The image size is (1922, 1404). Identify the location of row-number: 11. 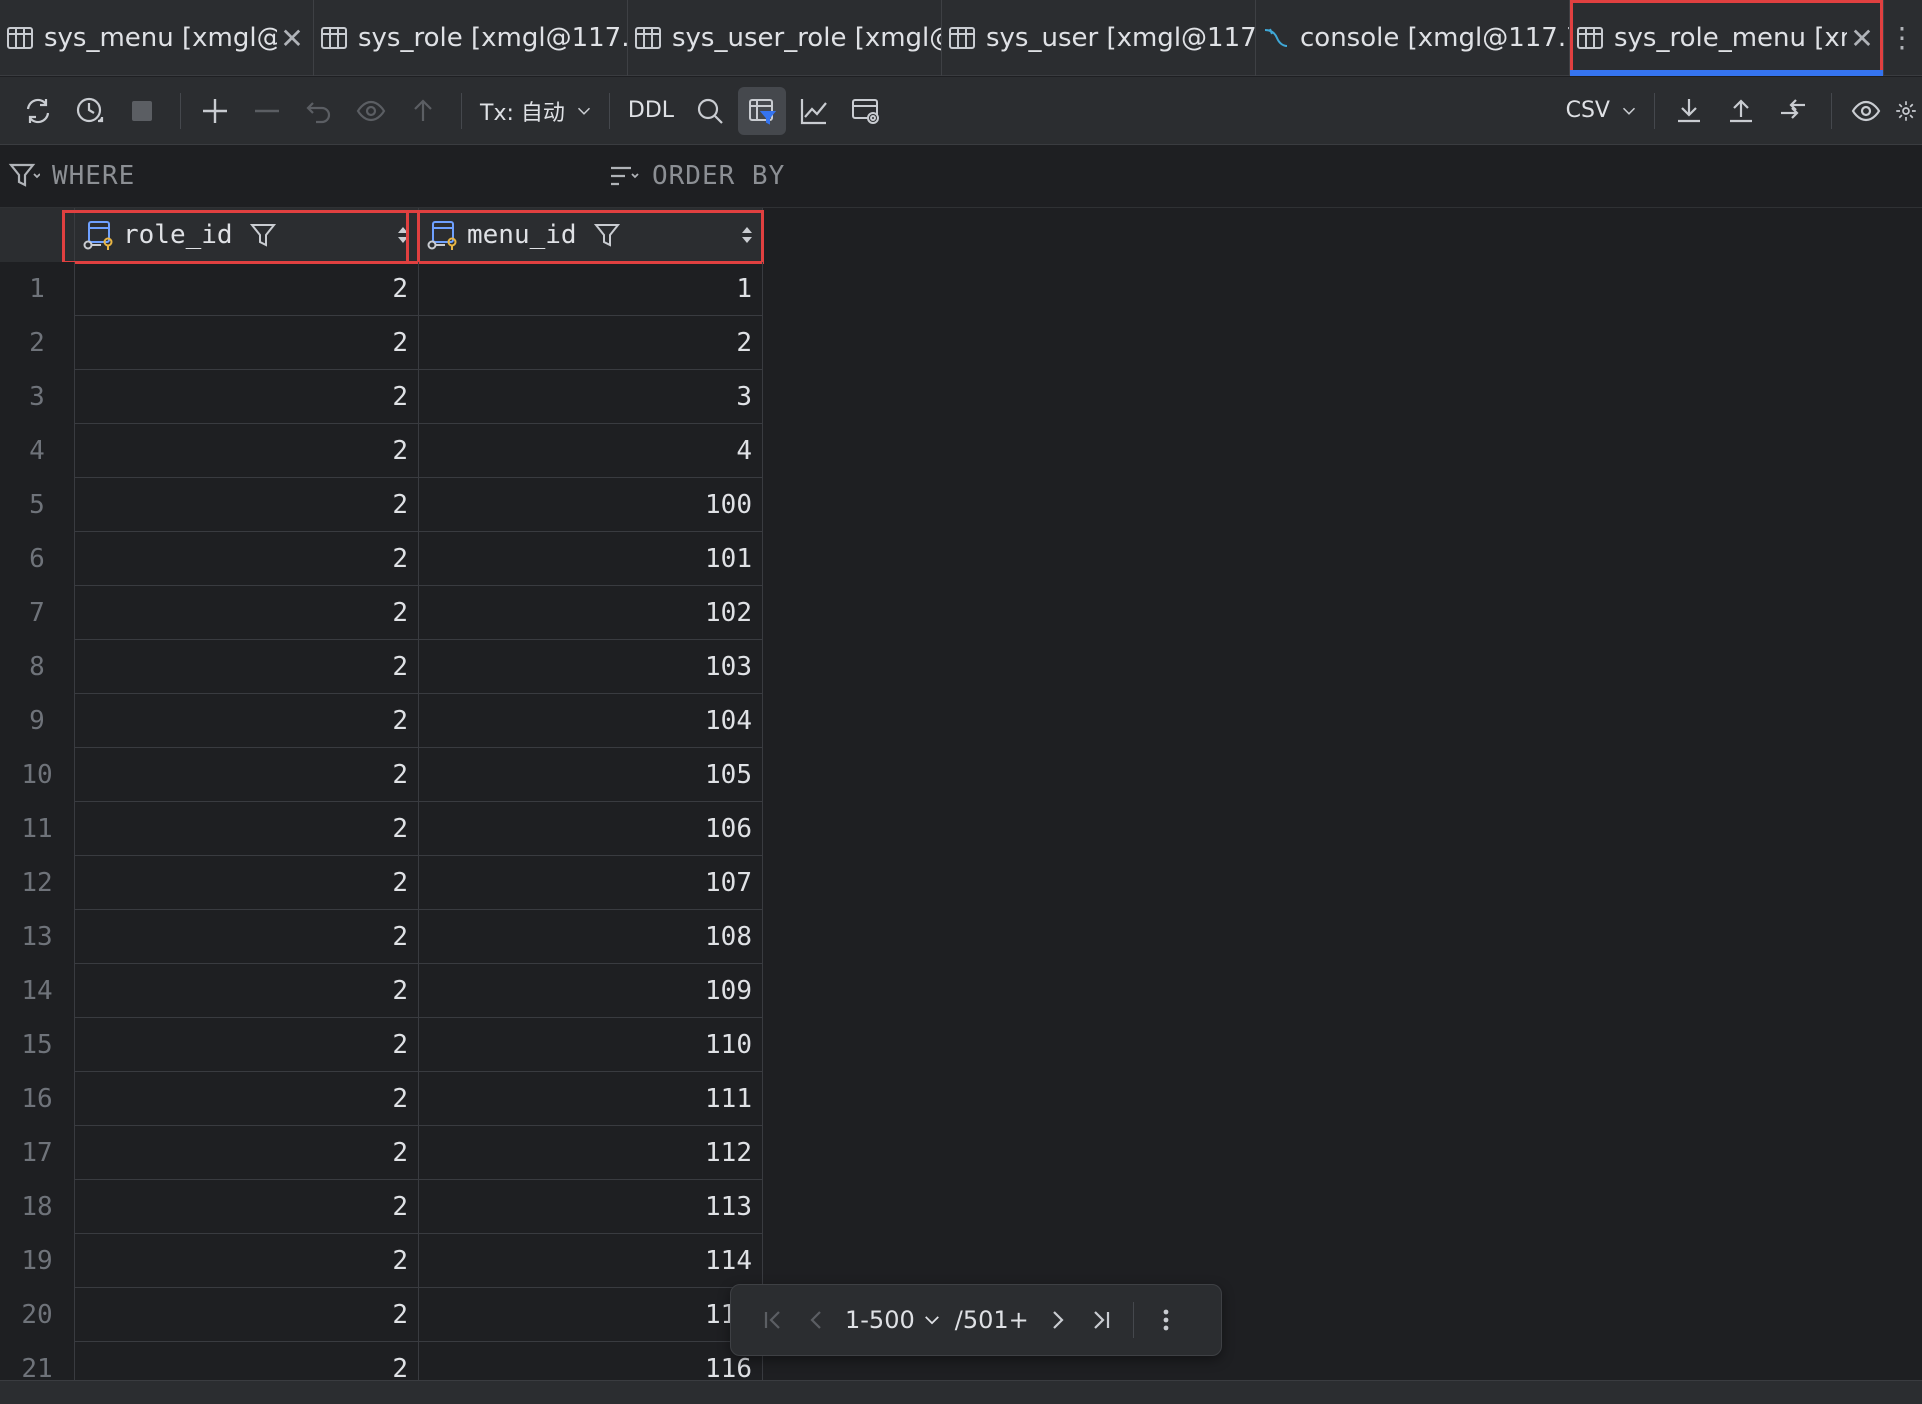
(37, 829).